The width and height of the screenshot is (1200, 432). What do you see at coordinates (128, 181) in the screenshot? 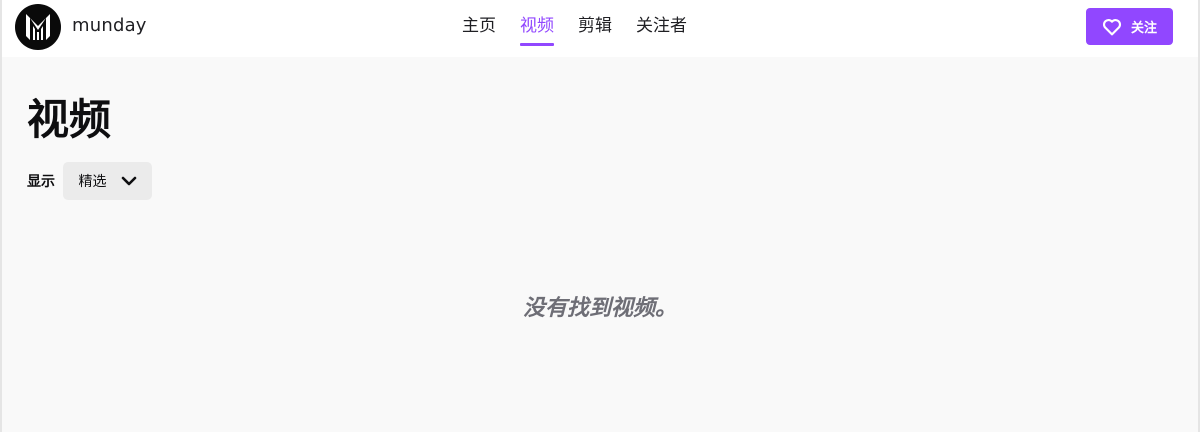
I see `chevron-down-icon` at bounding box center [128, 181].